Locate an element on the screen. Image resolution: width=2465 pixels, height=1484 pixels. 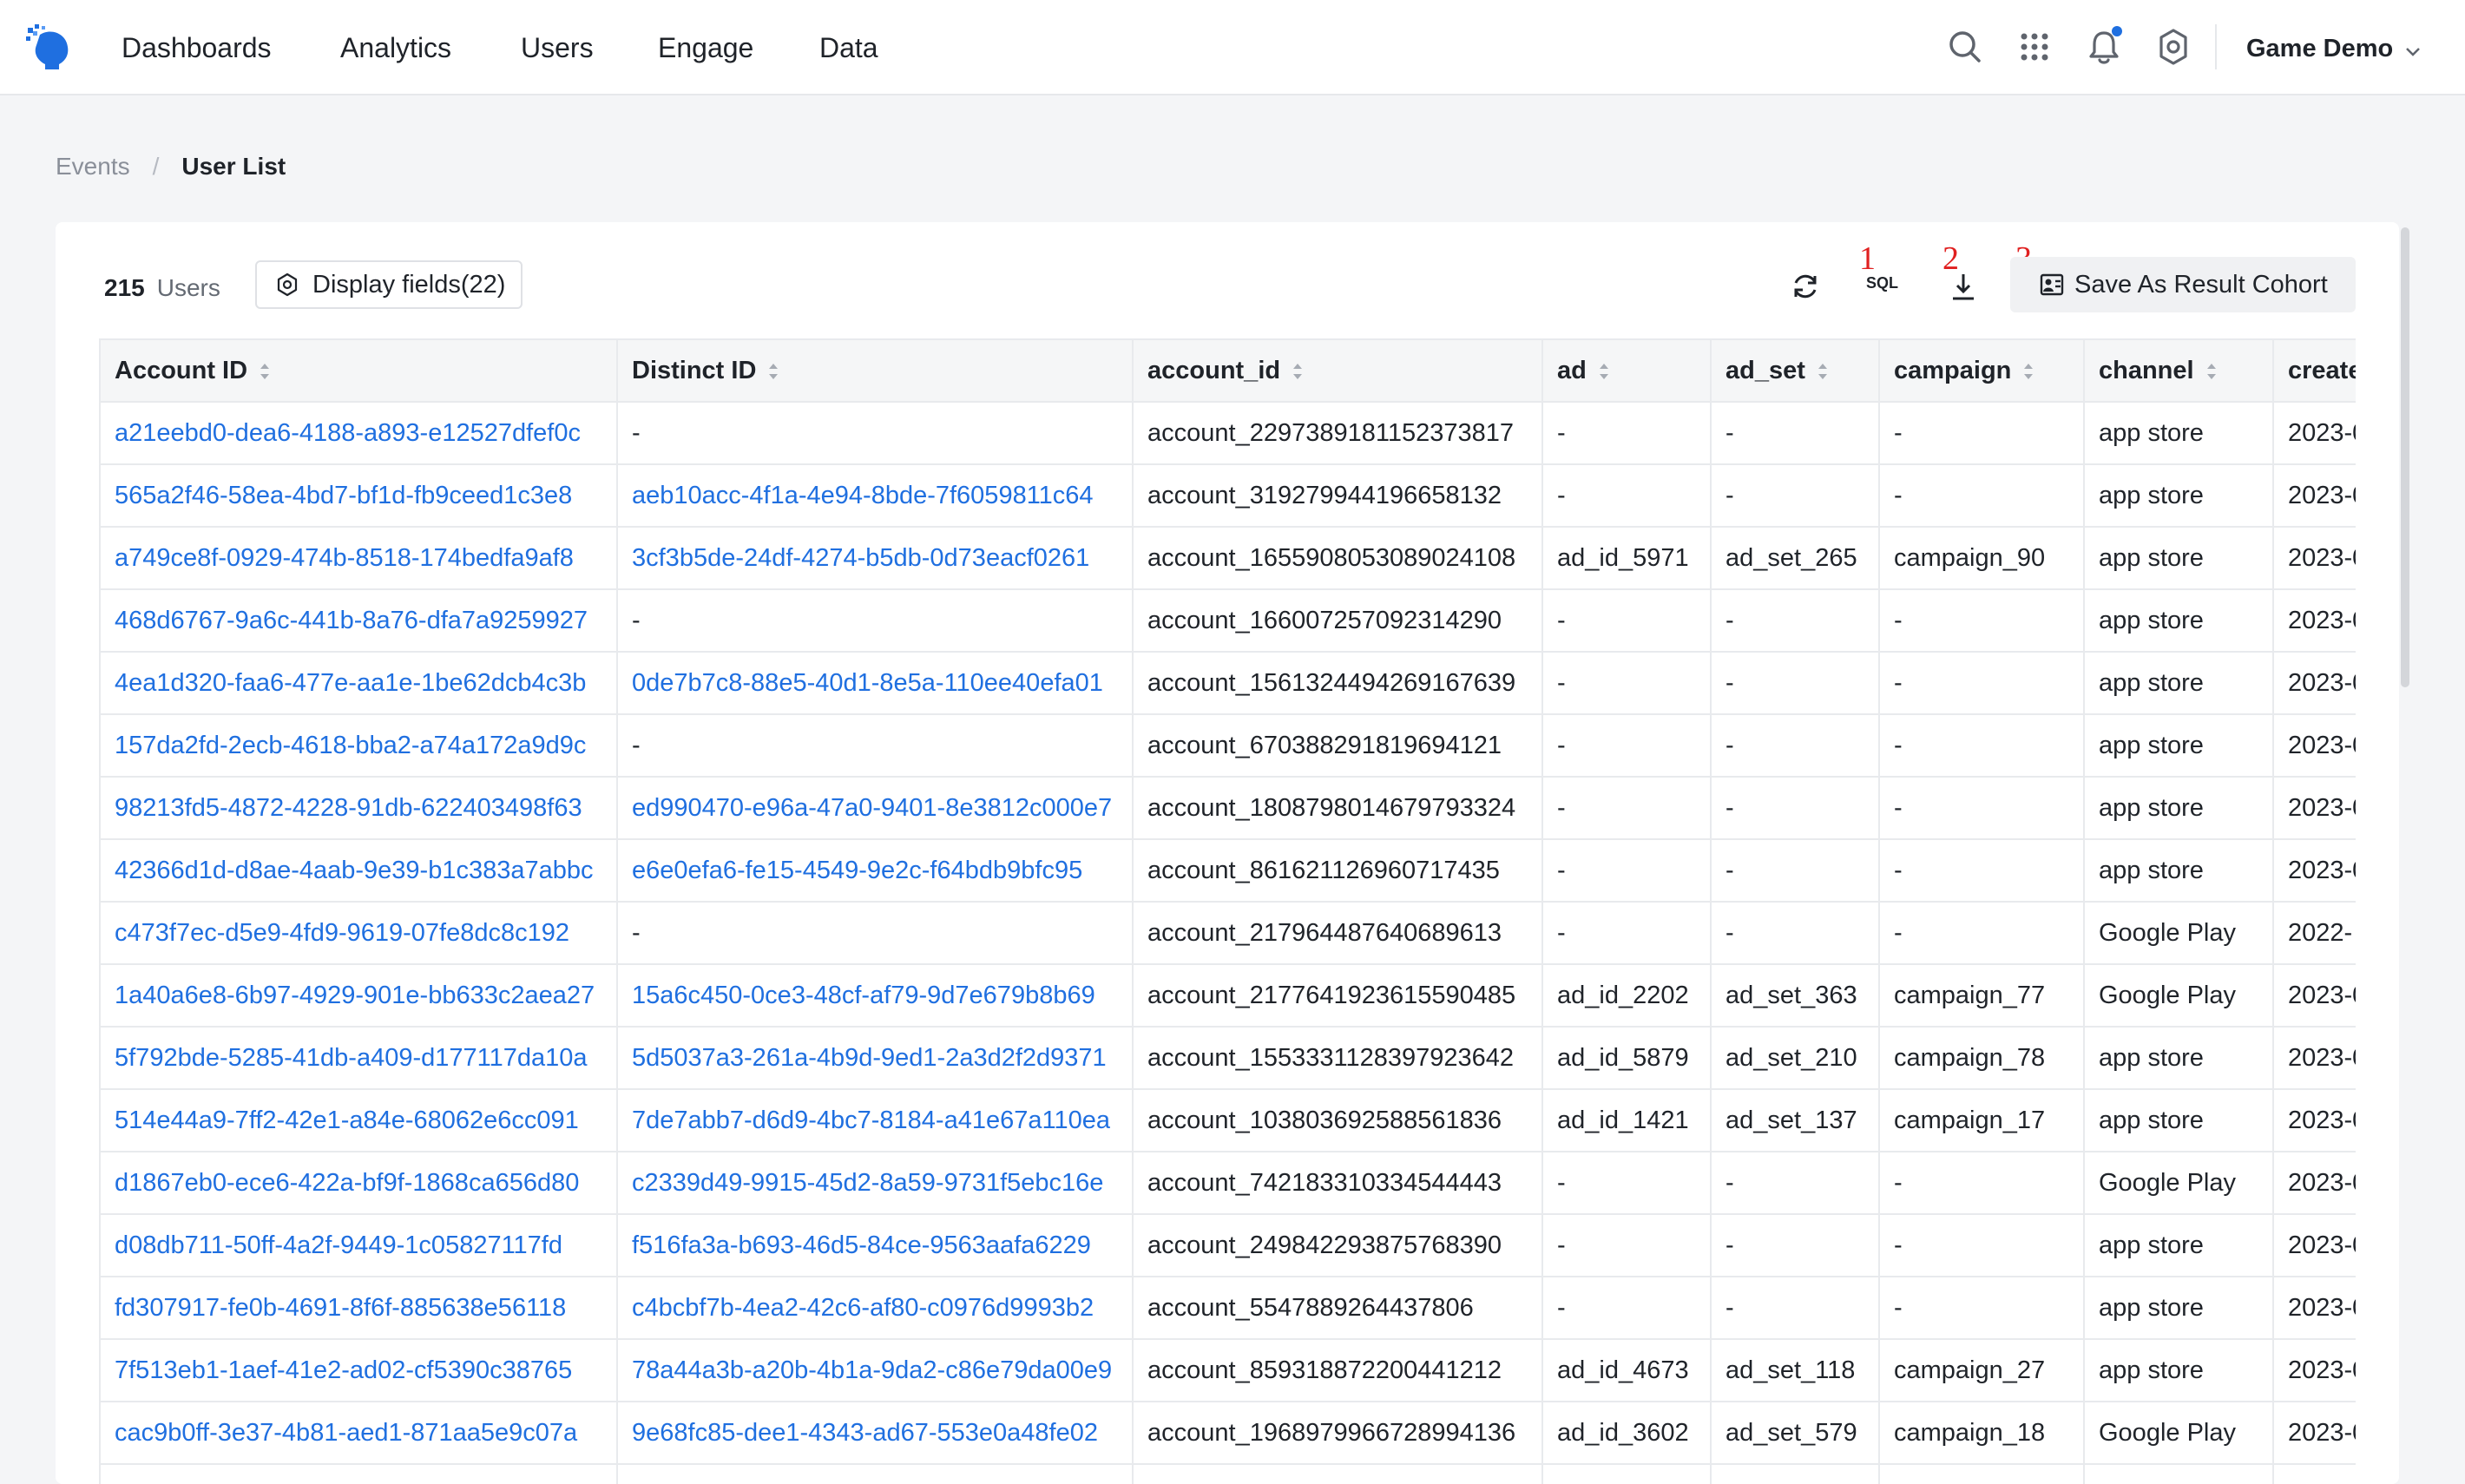
account-id-cell: d1867eb0-ece6-422a-bf9f-1868ca656d80 is located at coordinates (359, 1183).